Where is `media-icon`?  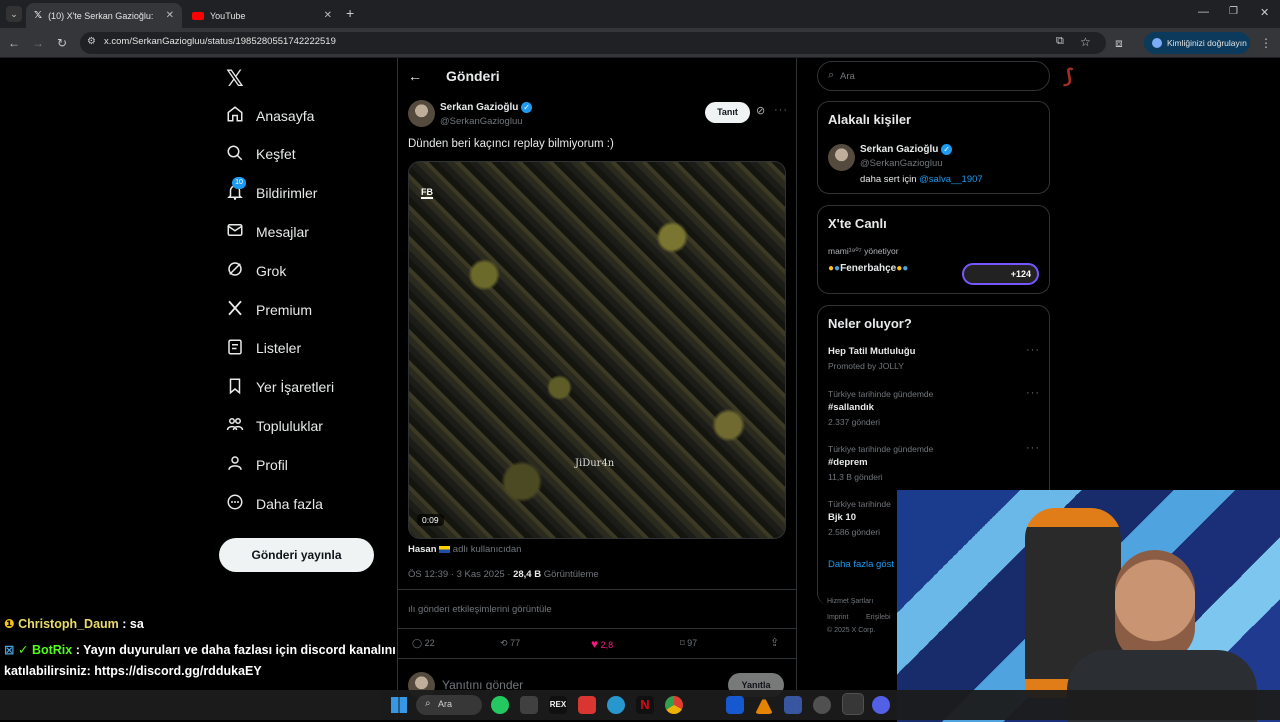 media-icon is located at coordinates (529, 705).